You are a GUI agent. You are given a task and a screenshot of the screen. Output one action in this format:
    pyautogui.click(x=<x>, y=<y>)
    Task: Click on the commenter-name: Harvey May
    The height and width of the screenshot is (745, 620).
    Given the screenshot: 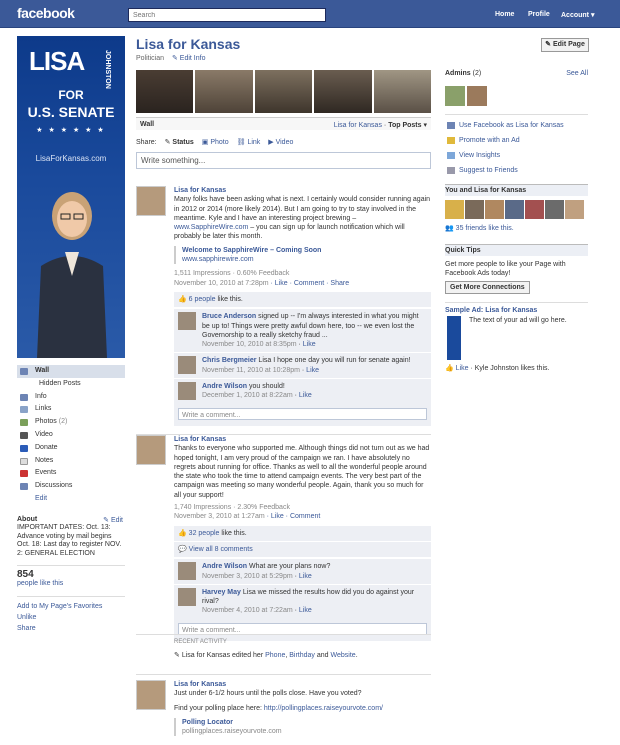 What is the action you would take?
    pyautogui.click(x=221, y=592)
    